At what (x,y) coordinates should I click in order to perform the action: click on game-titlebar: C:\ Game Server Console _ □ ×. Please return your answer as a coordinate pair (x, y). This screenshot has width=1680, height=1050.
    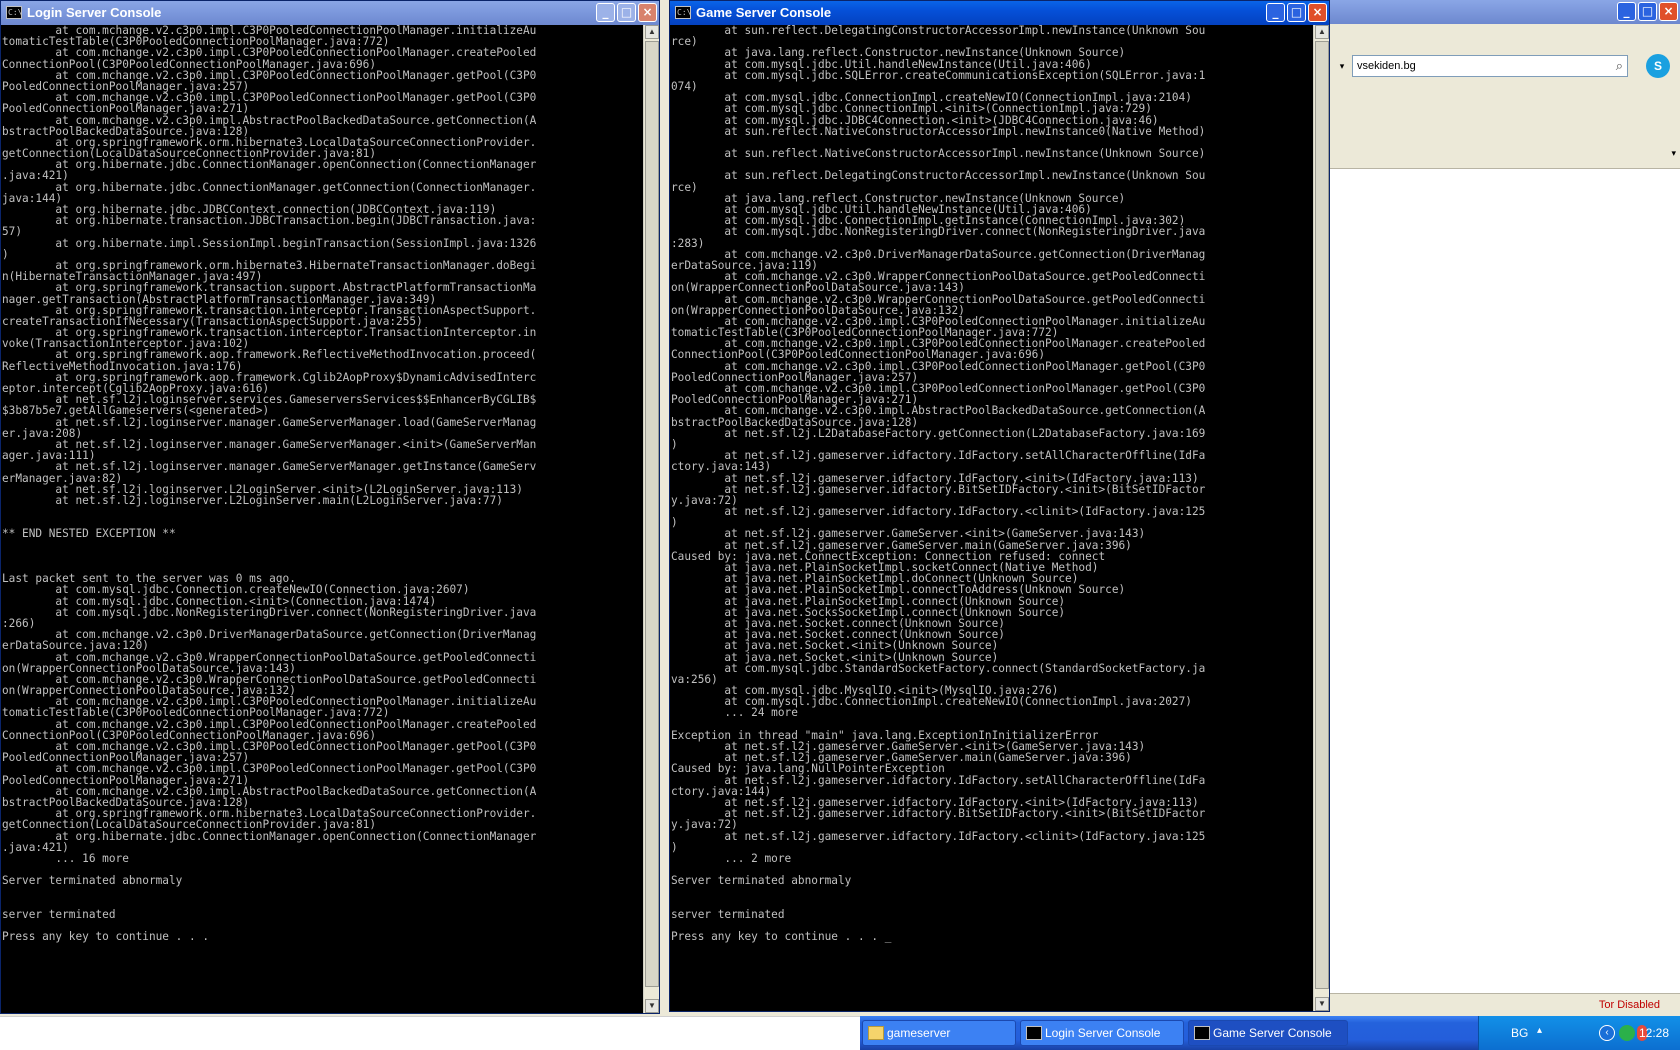
    Looking at the image, I should click on (999, 13).